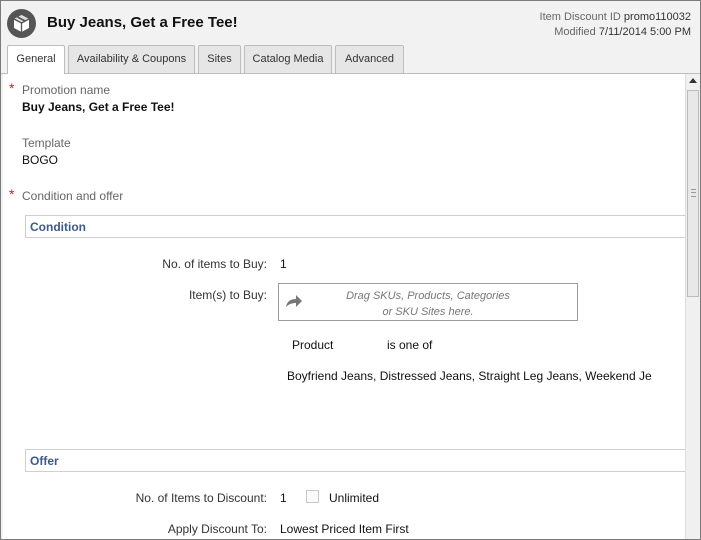 This screenshot has width=701, height=540. What do you see at coordinates (428, 312) in the screenshot?
I see `drop-hint-line2: or SKU Sites here.` at bounding box center [428, 312].